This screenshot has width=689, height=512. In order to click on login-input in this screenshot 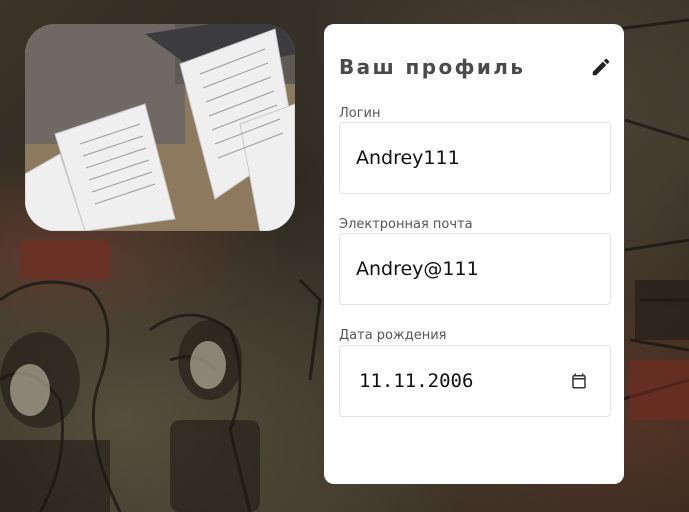, I will do `click(476, 158)`.